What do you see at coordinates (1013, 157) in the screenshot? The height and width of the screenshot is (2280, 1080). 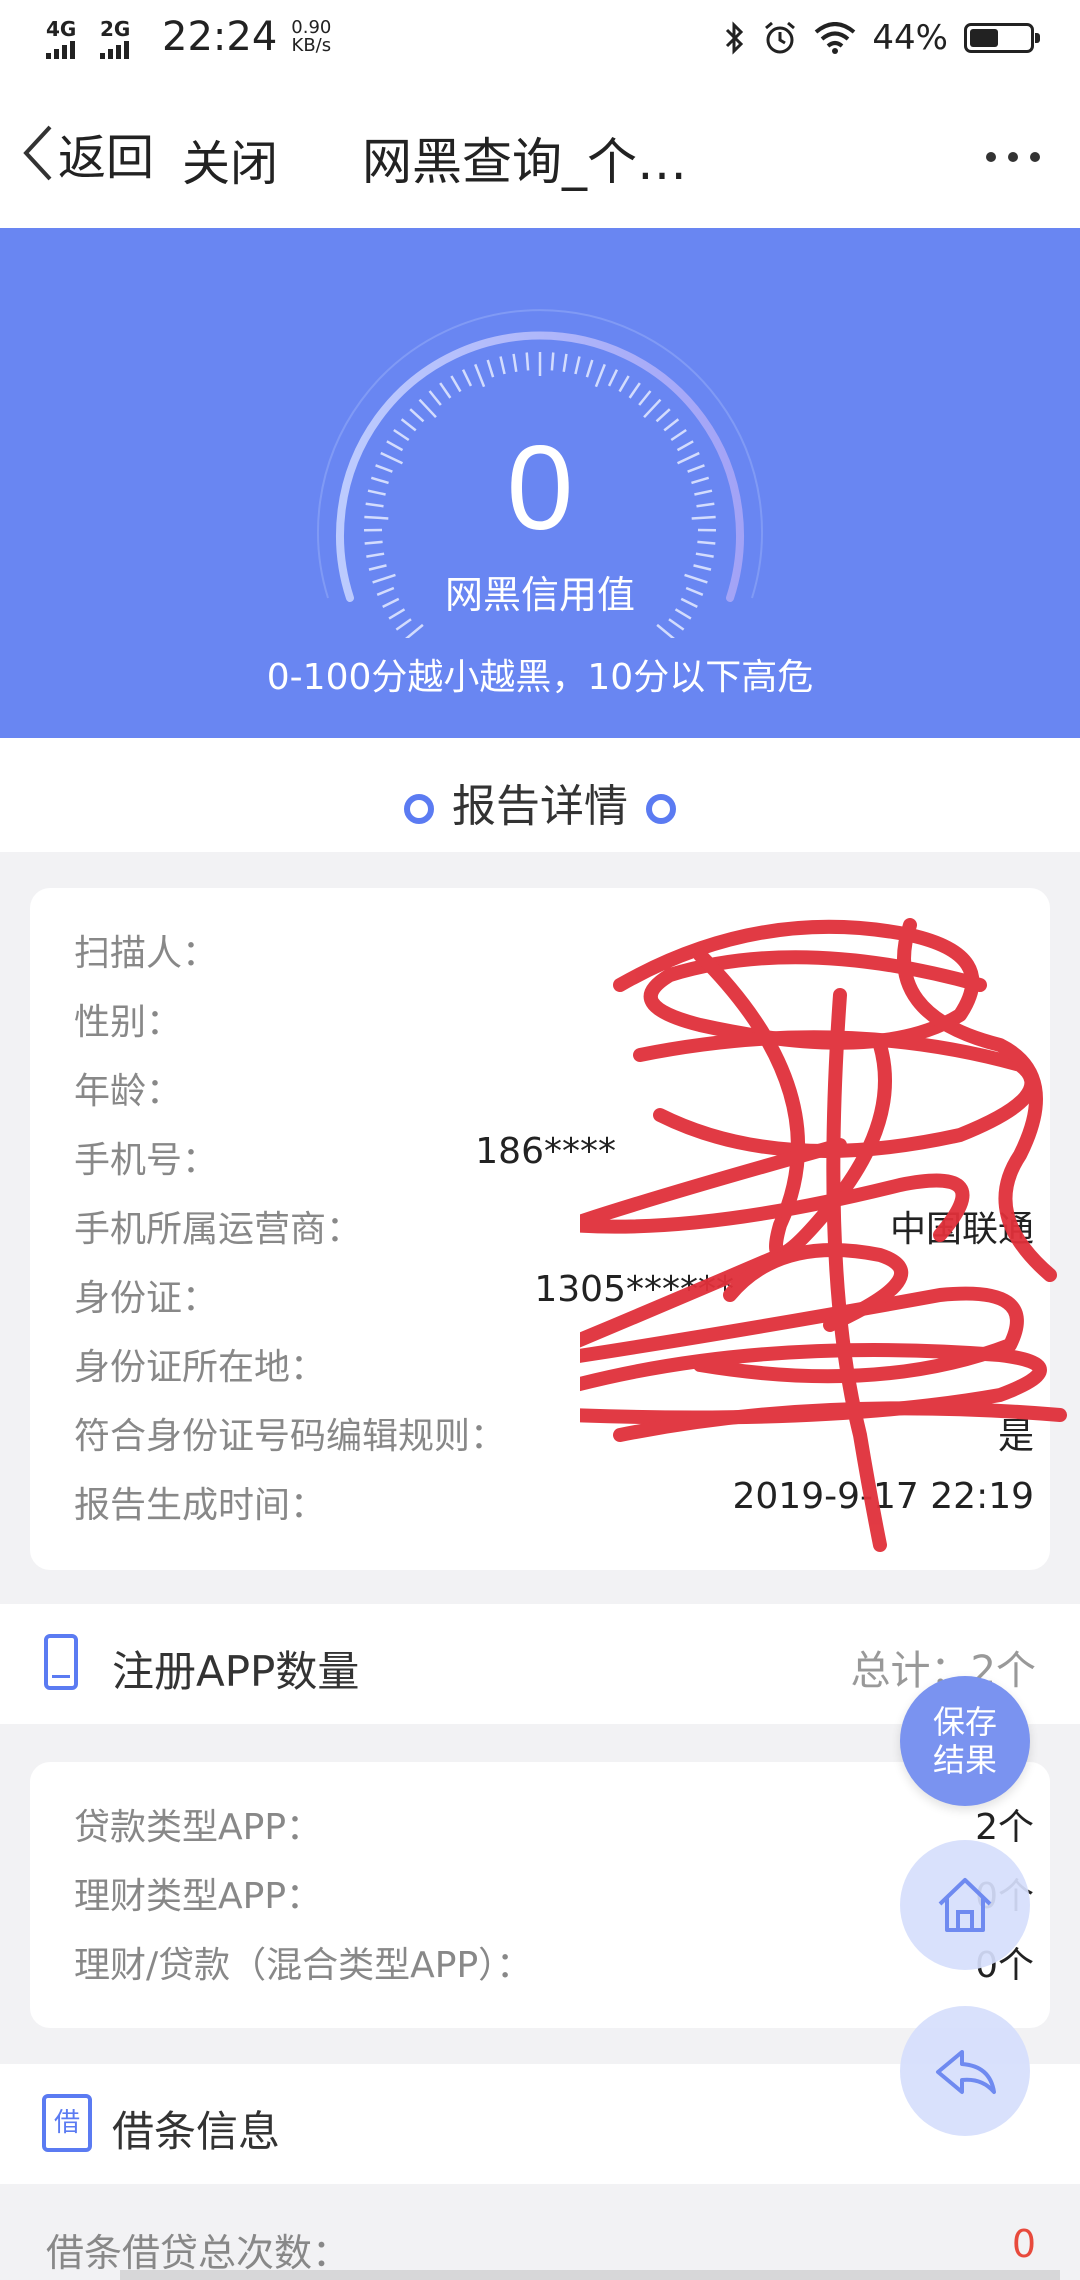 I see `more-menu-icon` at bounding box center [1013, 157].